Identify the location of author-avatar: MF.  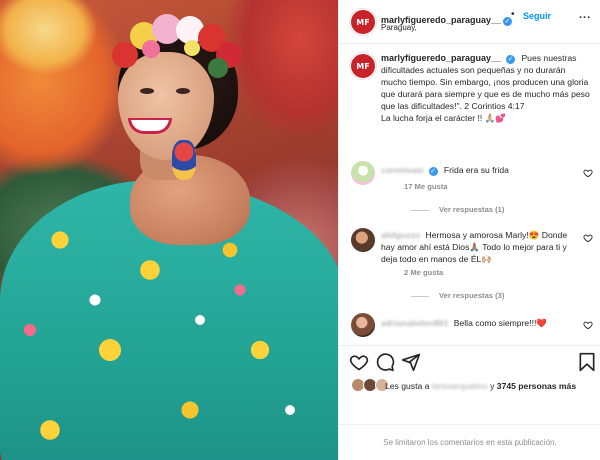
(363, 22).